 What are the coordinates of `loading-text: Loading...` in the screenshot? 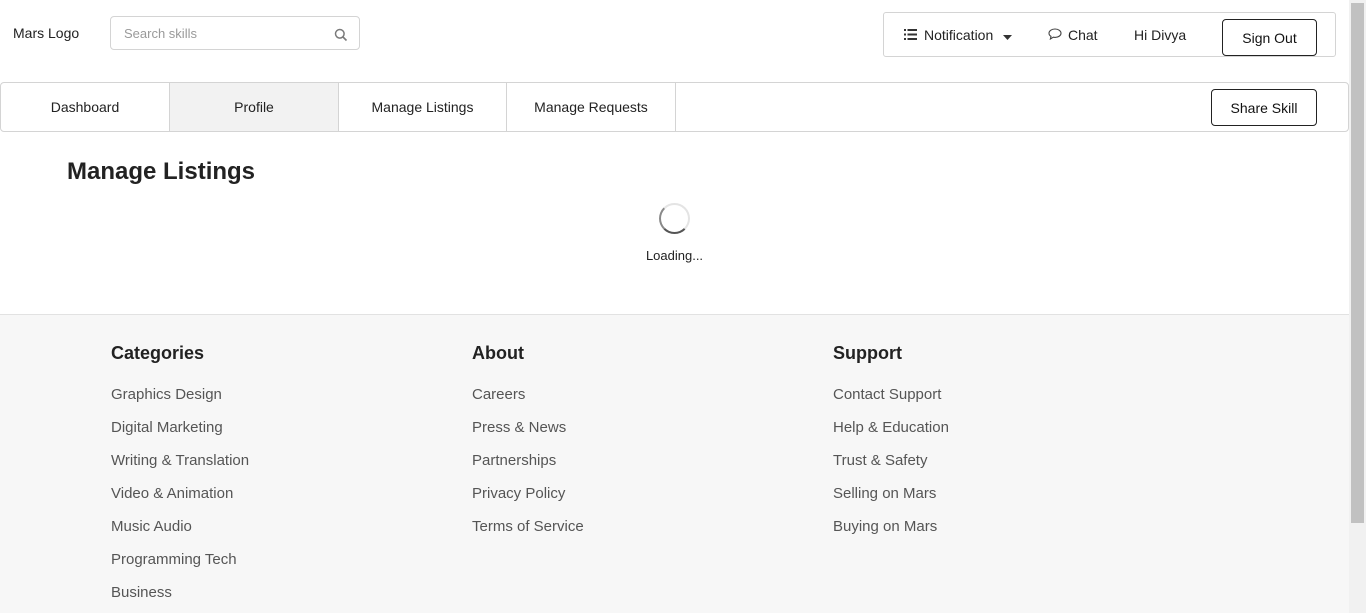 It's located at (674, 255).